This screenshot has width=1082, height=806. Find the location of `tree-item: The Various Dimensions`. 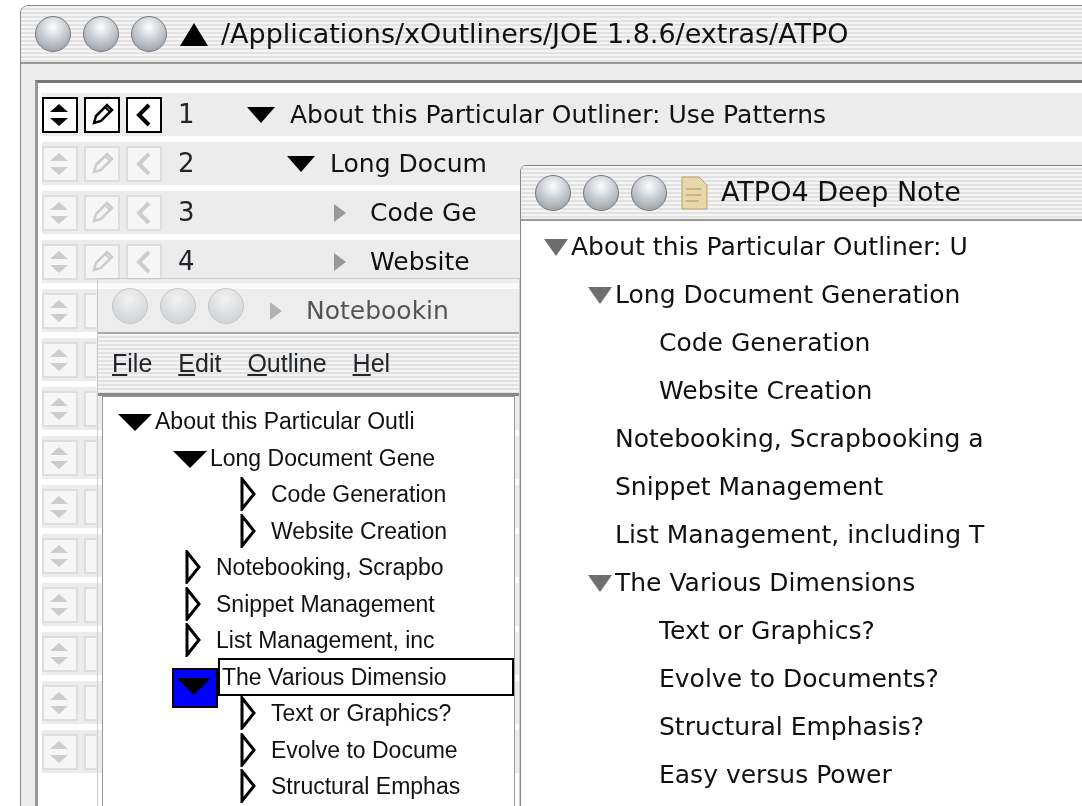

tree-item: The Various Dimensions is located at coordinates (765, 583).